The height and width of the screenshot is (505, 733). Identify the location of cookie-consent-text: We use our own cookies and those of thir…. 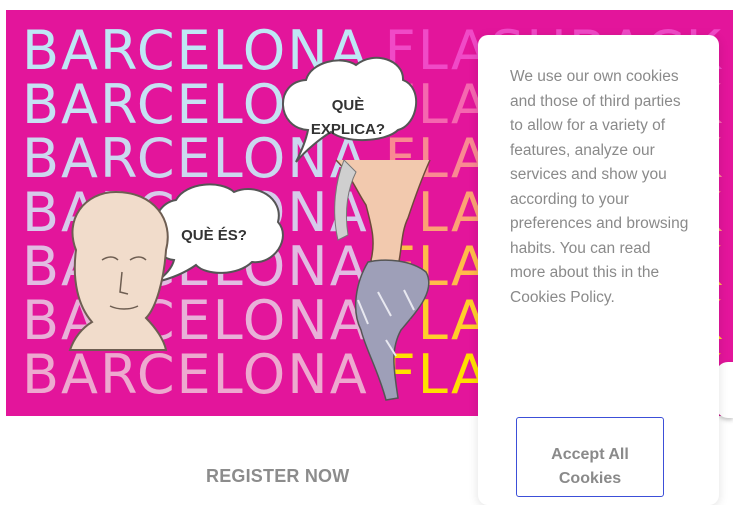
(599, 187).